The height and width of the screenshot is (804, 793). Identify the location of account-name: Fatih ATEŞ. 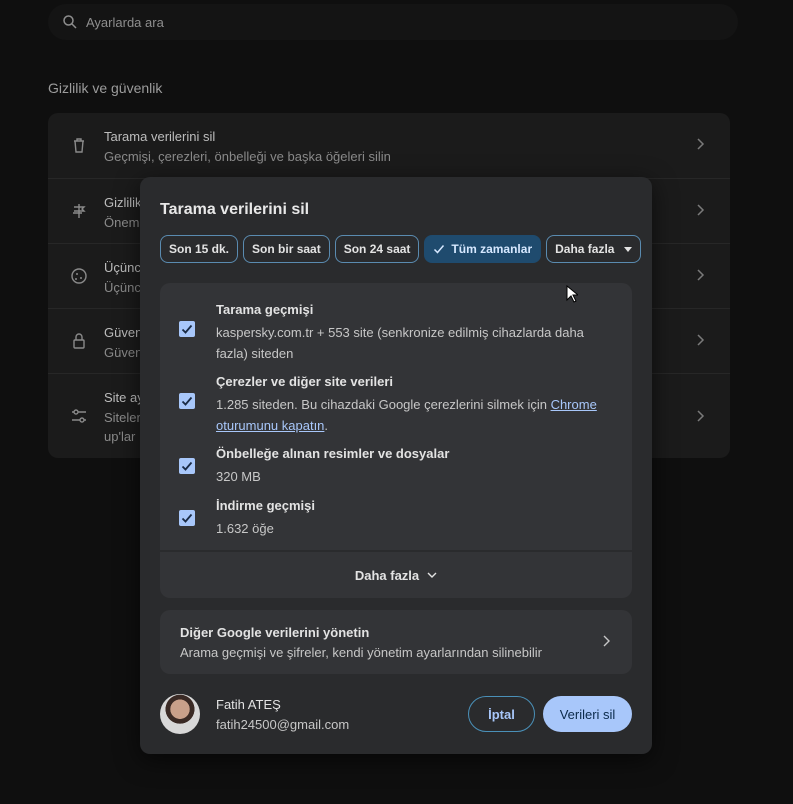
(248, 704).